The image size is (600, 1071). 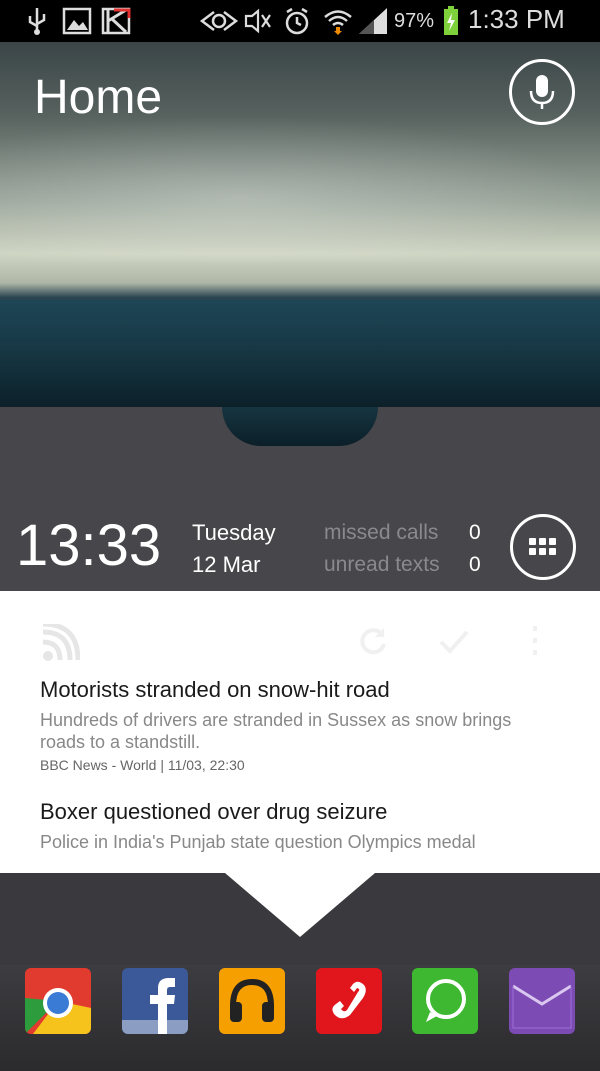 What do you see at coordinates (349, 1001) in the screenshot?
I see `phone-app-icon` at bounding box center [349, 1001].